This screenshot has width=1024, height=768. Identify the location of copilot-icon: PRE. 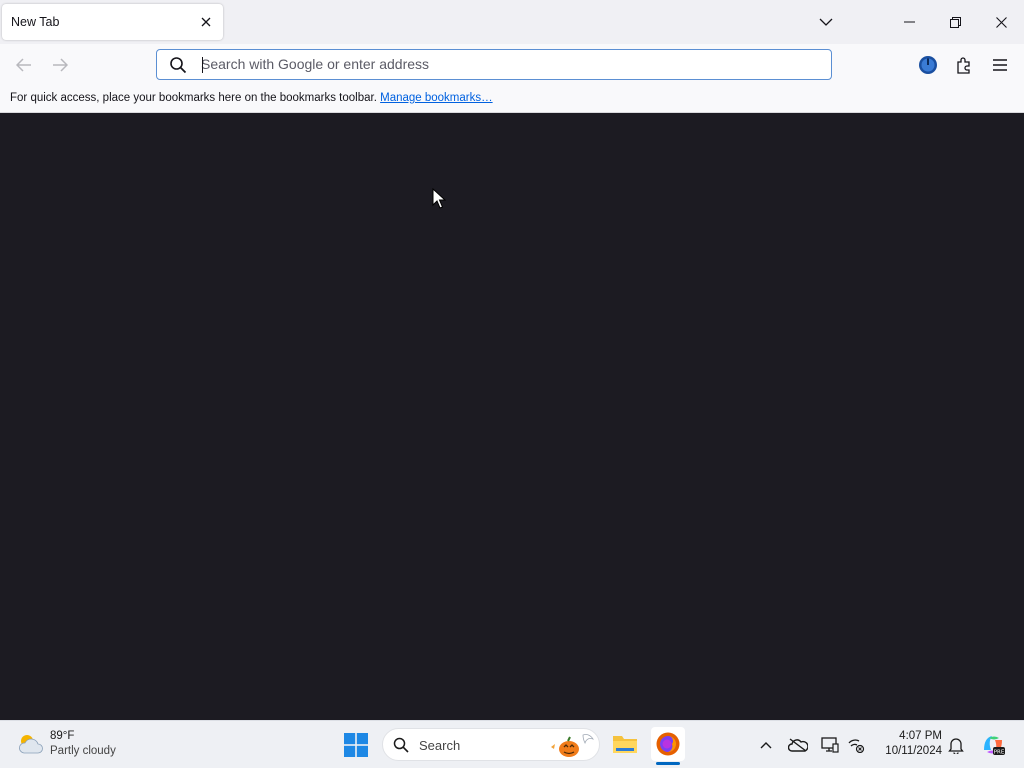
(993, 745).